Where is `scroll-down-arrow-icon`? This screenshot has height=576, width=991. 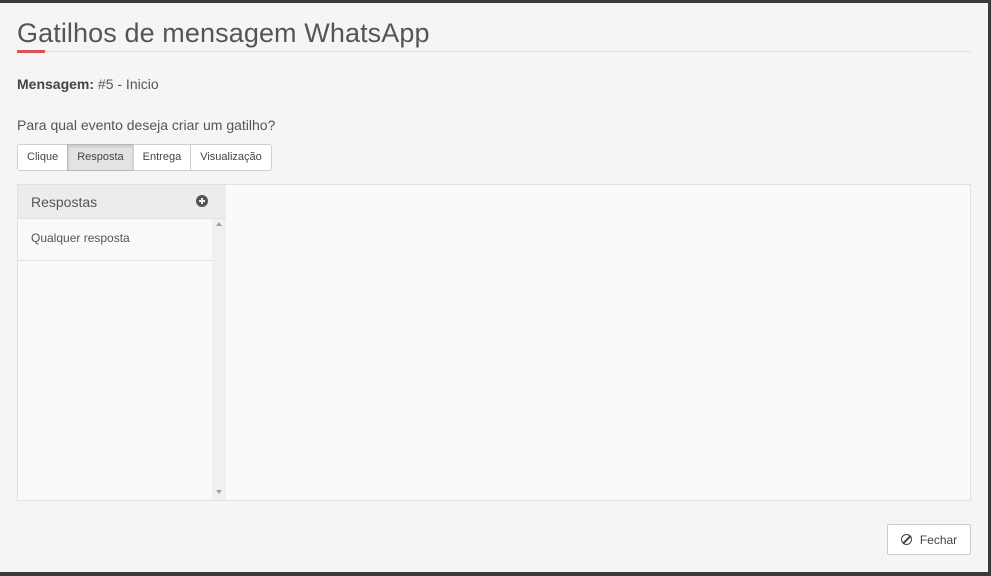
scroll-down-arrow-icon is located at coordinates (219, 492).